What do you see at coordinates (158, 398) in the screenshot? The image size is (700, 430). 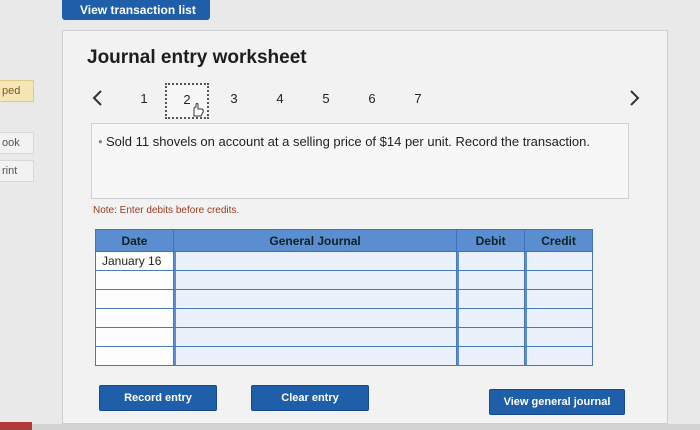 I see `record-entry-button: Record entry` at bounding box center [158, 398].